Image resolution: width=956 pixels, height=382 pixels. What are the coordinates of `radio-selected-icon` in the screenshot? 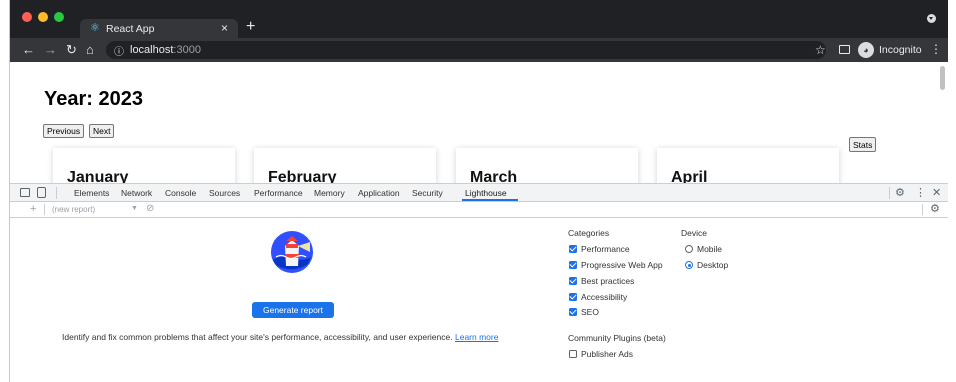 It's located at (689, 265).